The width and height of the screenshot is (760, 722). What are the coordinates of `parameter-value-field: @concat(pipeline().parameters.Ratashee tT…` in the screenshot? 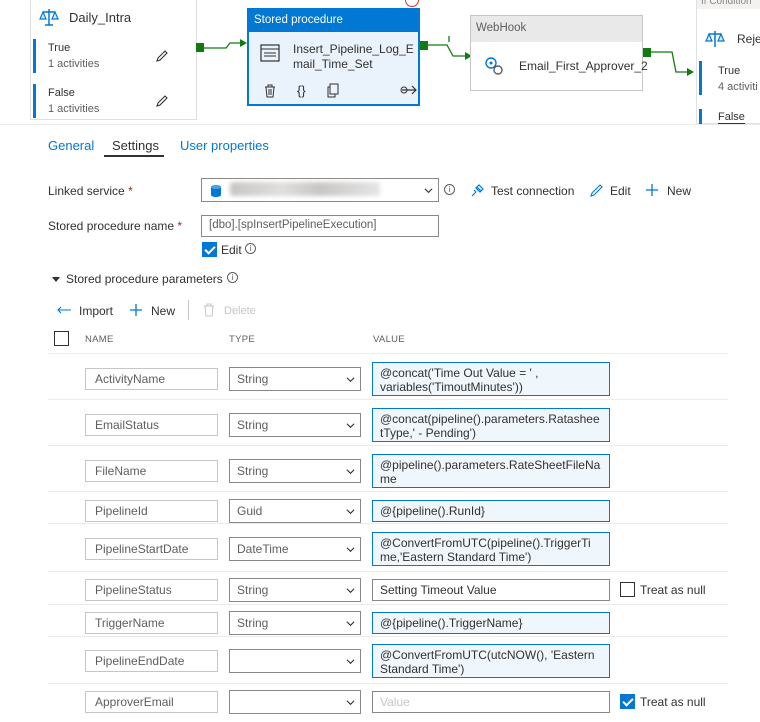 It's located at (491, 425).